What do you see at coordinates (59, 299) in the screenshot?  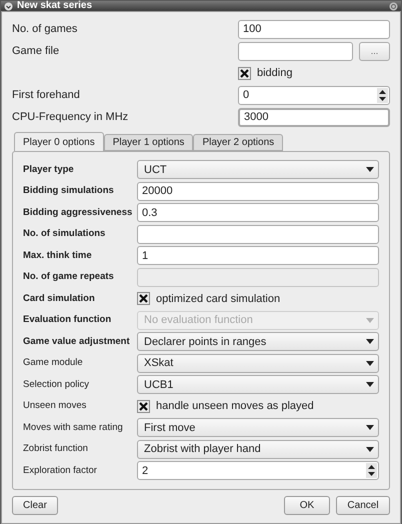 I see `field-label: Card simulation` at bounding box center [59, 299].